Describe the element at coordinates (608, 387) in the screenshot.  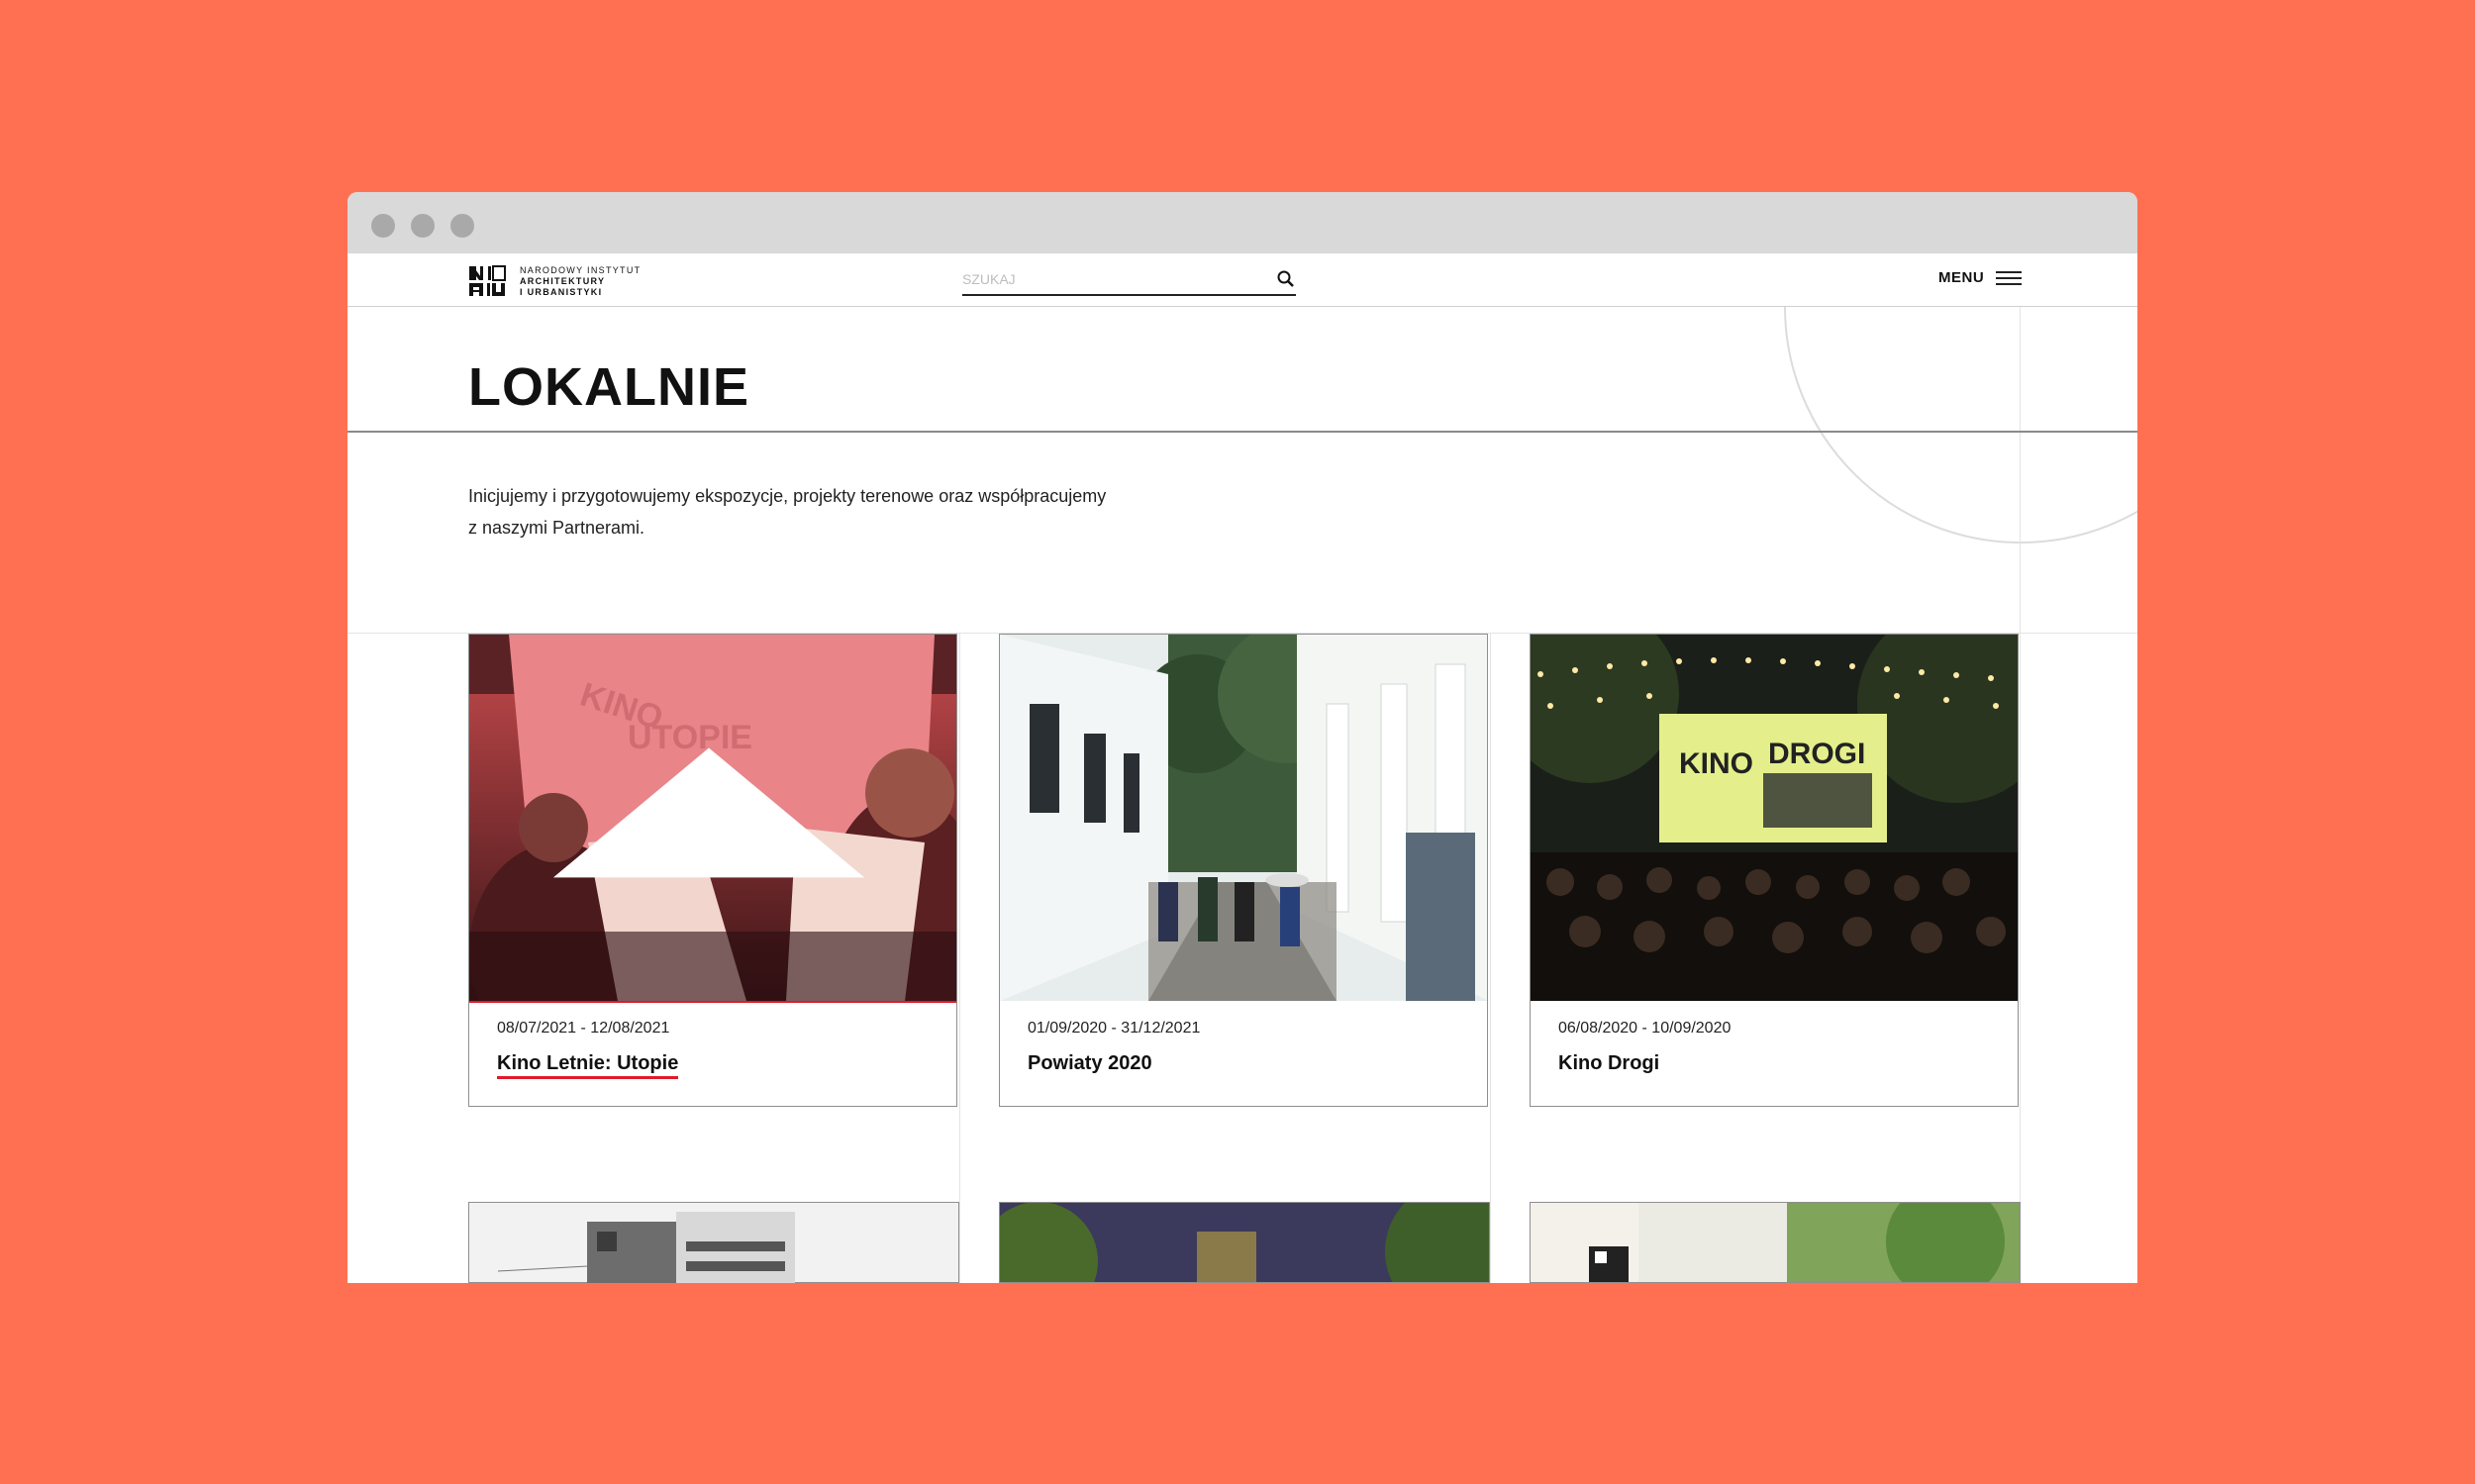
I see `page-title: LOKALNIE` at that location.